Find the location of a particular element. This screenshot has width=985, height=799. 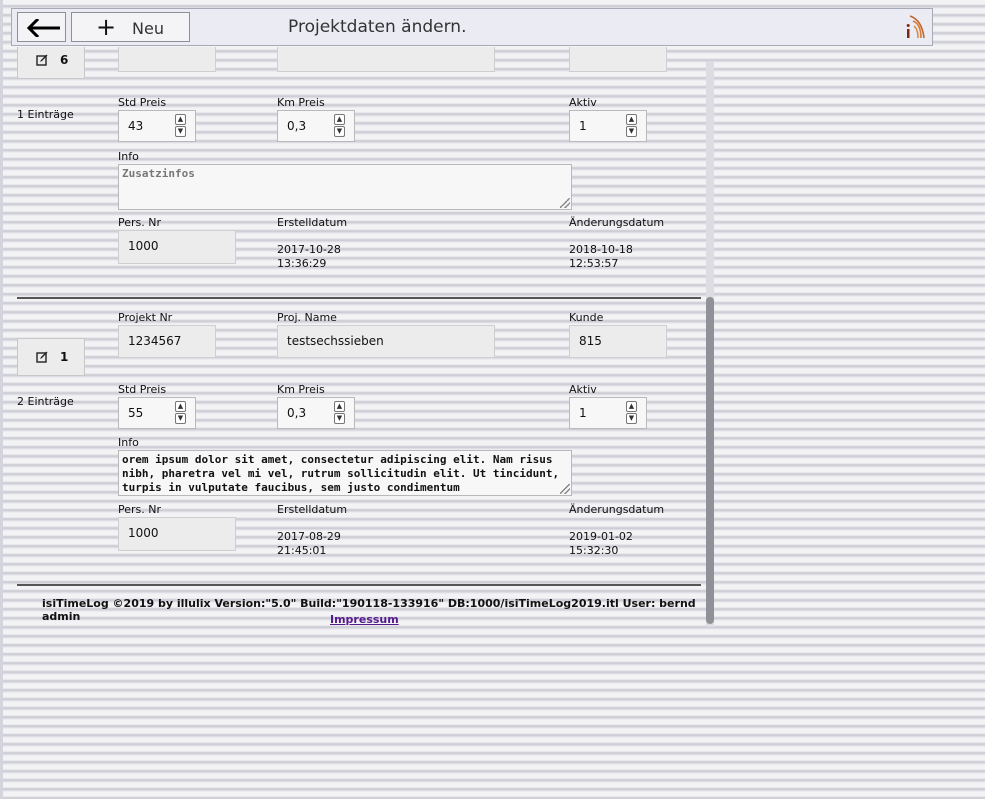

projekt-nr-field: 1234567 is located at coordinates (167, 341).